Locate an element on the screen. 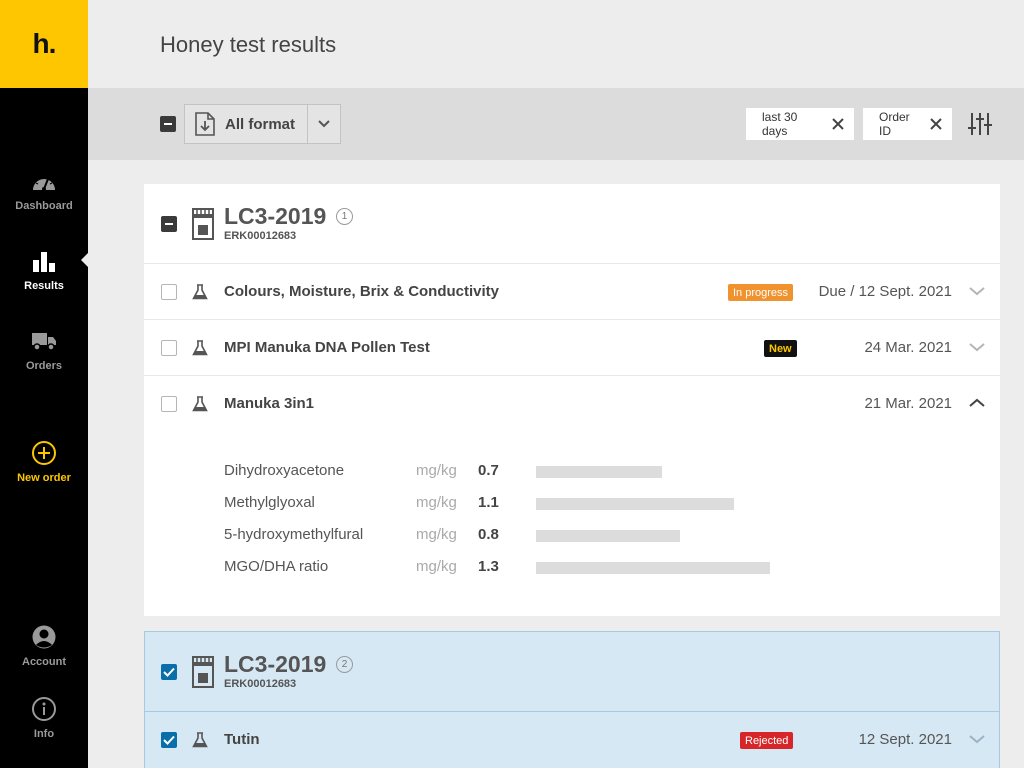  test-name: Manuka 3in1 is located at coordinates (269, 403).